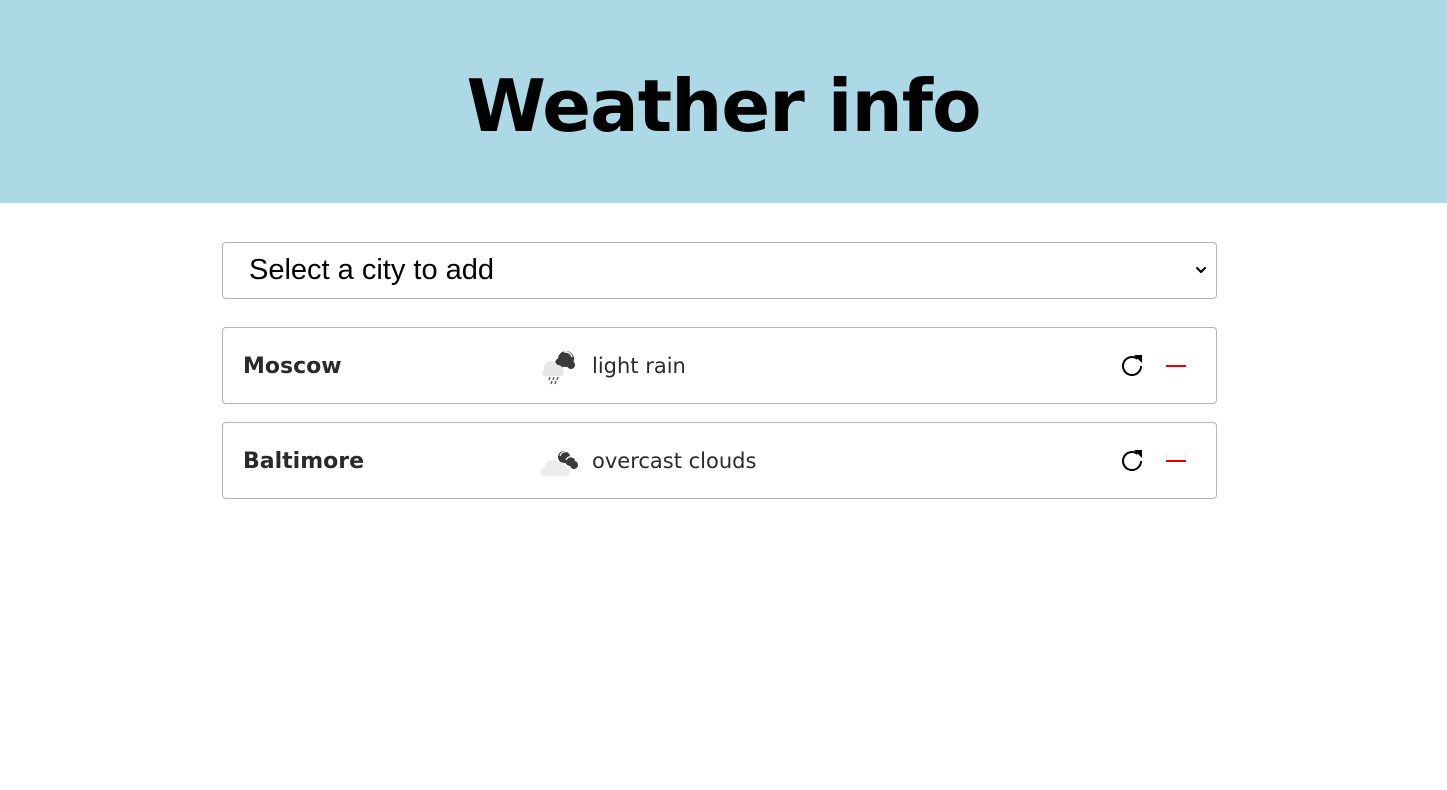  Describe the element at coordinates (723, 105) in the screenshot. I see `page-title: Weather info` at that location.